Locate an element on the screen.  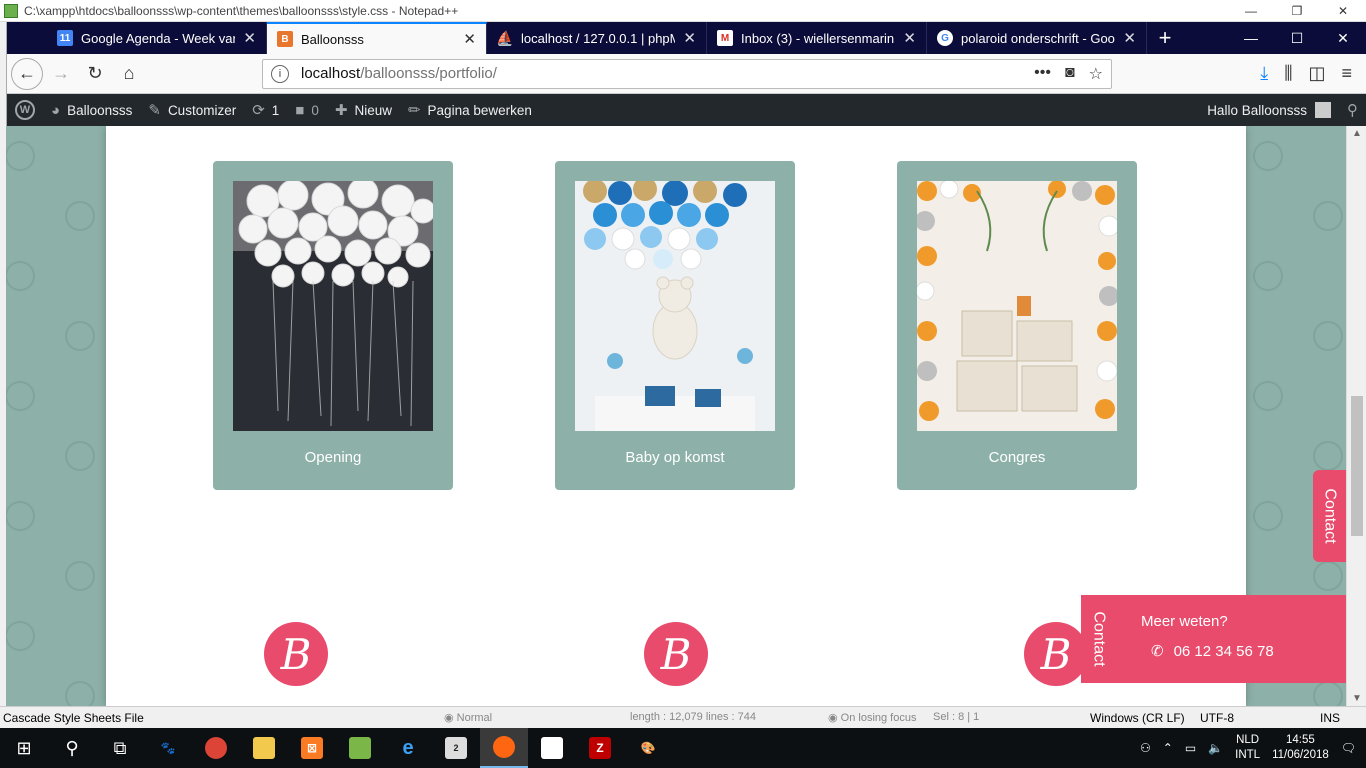
status-encoding: UTF-8 is located at coordinates (1217, 718).